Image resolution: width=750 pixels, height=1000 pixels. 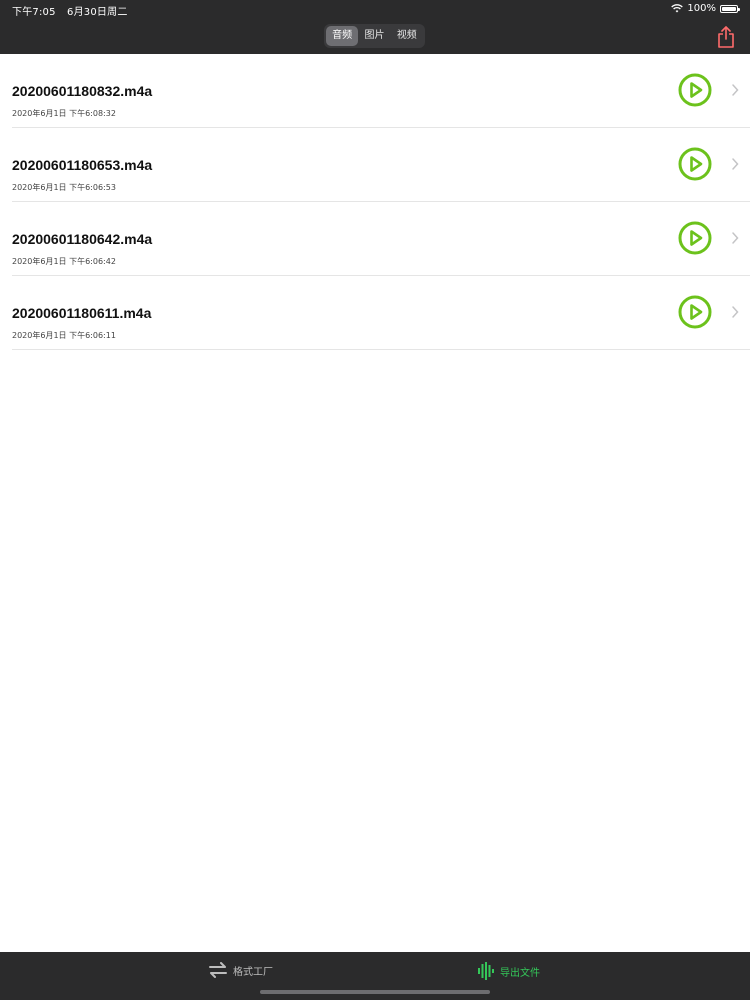 What do you see at coordinates (34, 12) in the screenshot?
I see `status-time: 下午7:05` at bounding box center [34, 12].